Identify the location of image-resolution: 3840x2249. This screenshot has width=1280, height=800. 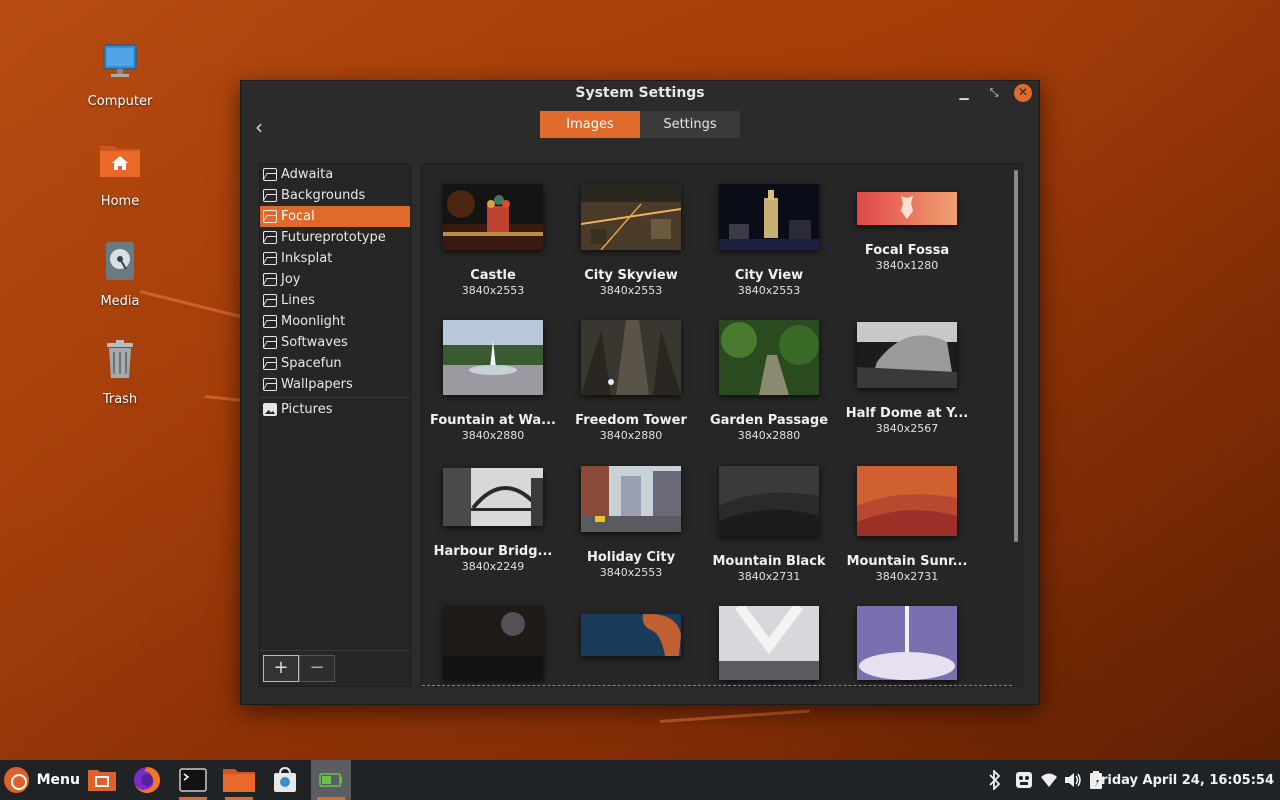
(493, 566).